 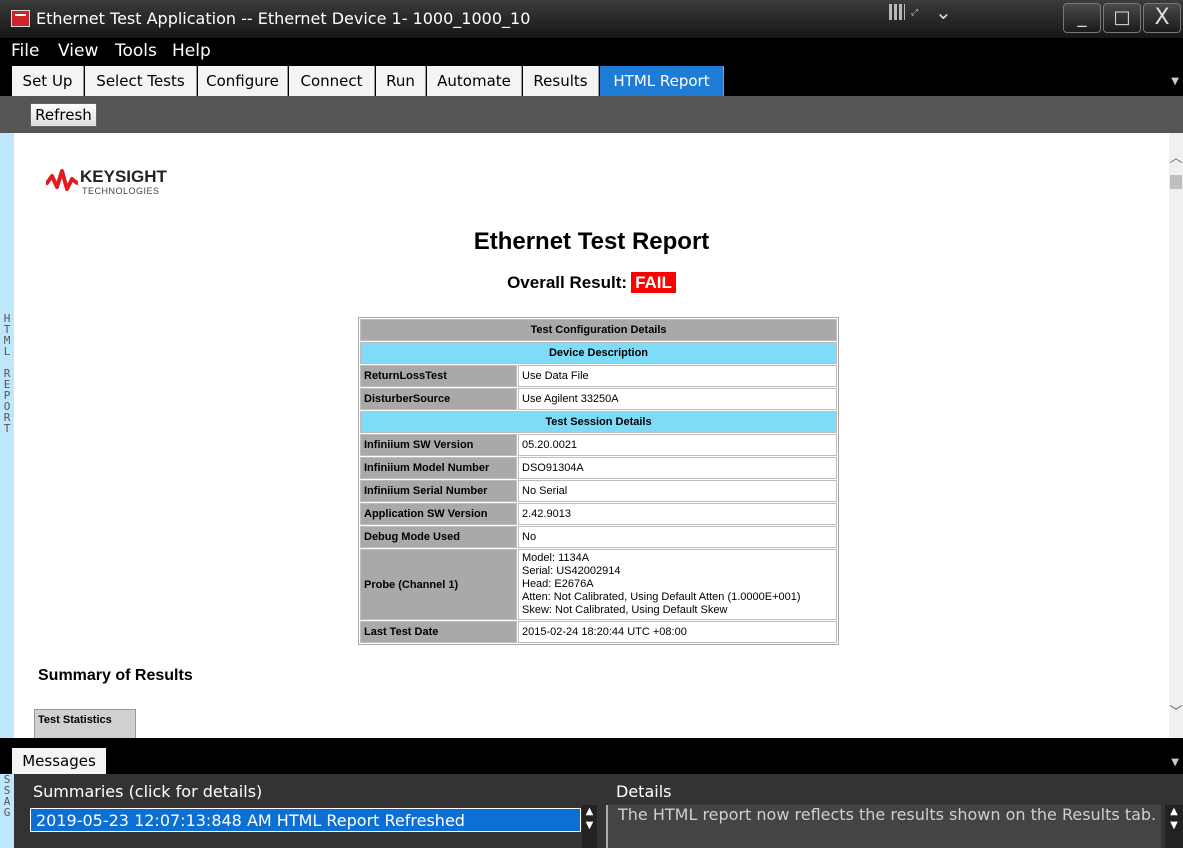 I want to click on tab-results: Results, so click(x=561, y=81).